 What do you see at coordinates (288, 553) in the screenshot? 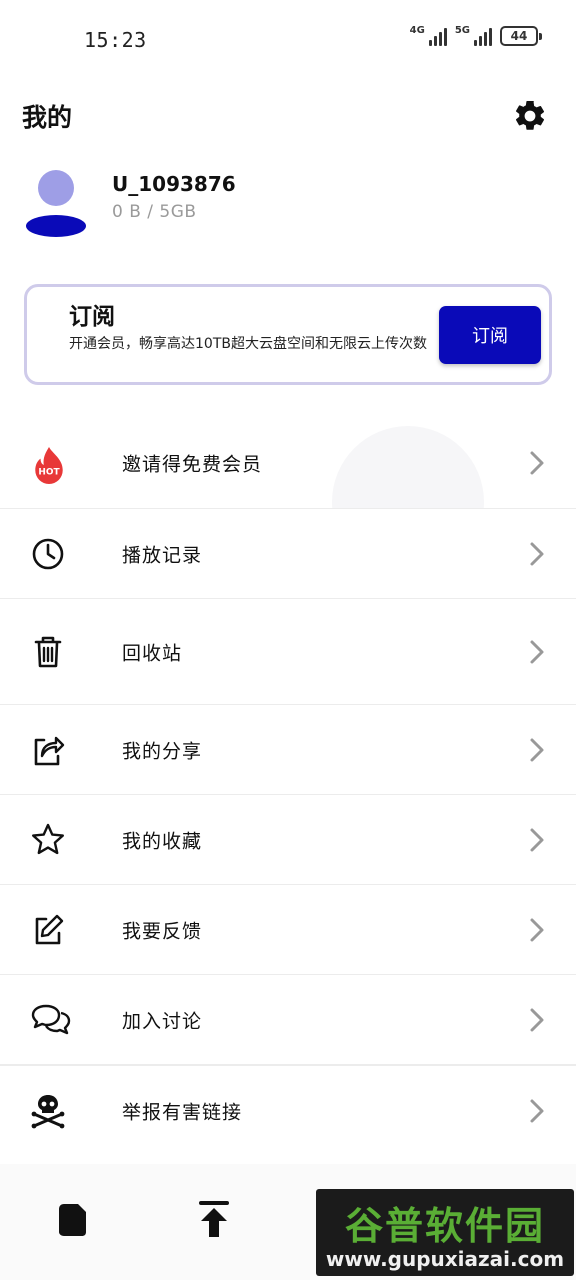
I see `menu-item-play-history: 播放记录` at bounding box center [288, 553].